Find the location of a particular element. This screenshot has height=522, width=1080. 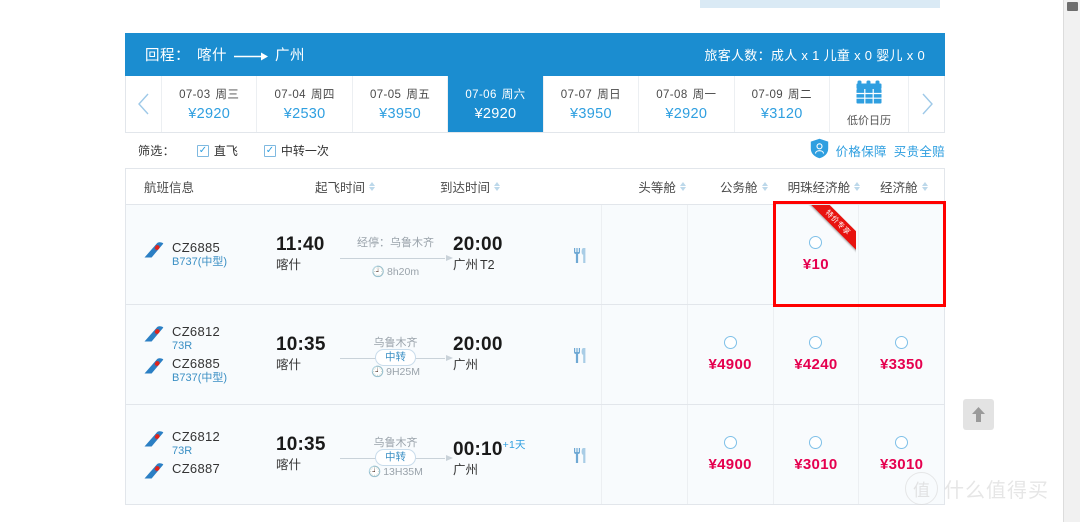

page-scrollbar is located at coordinates (1071, 261).